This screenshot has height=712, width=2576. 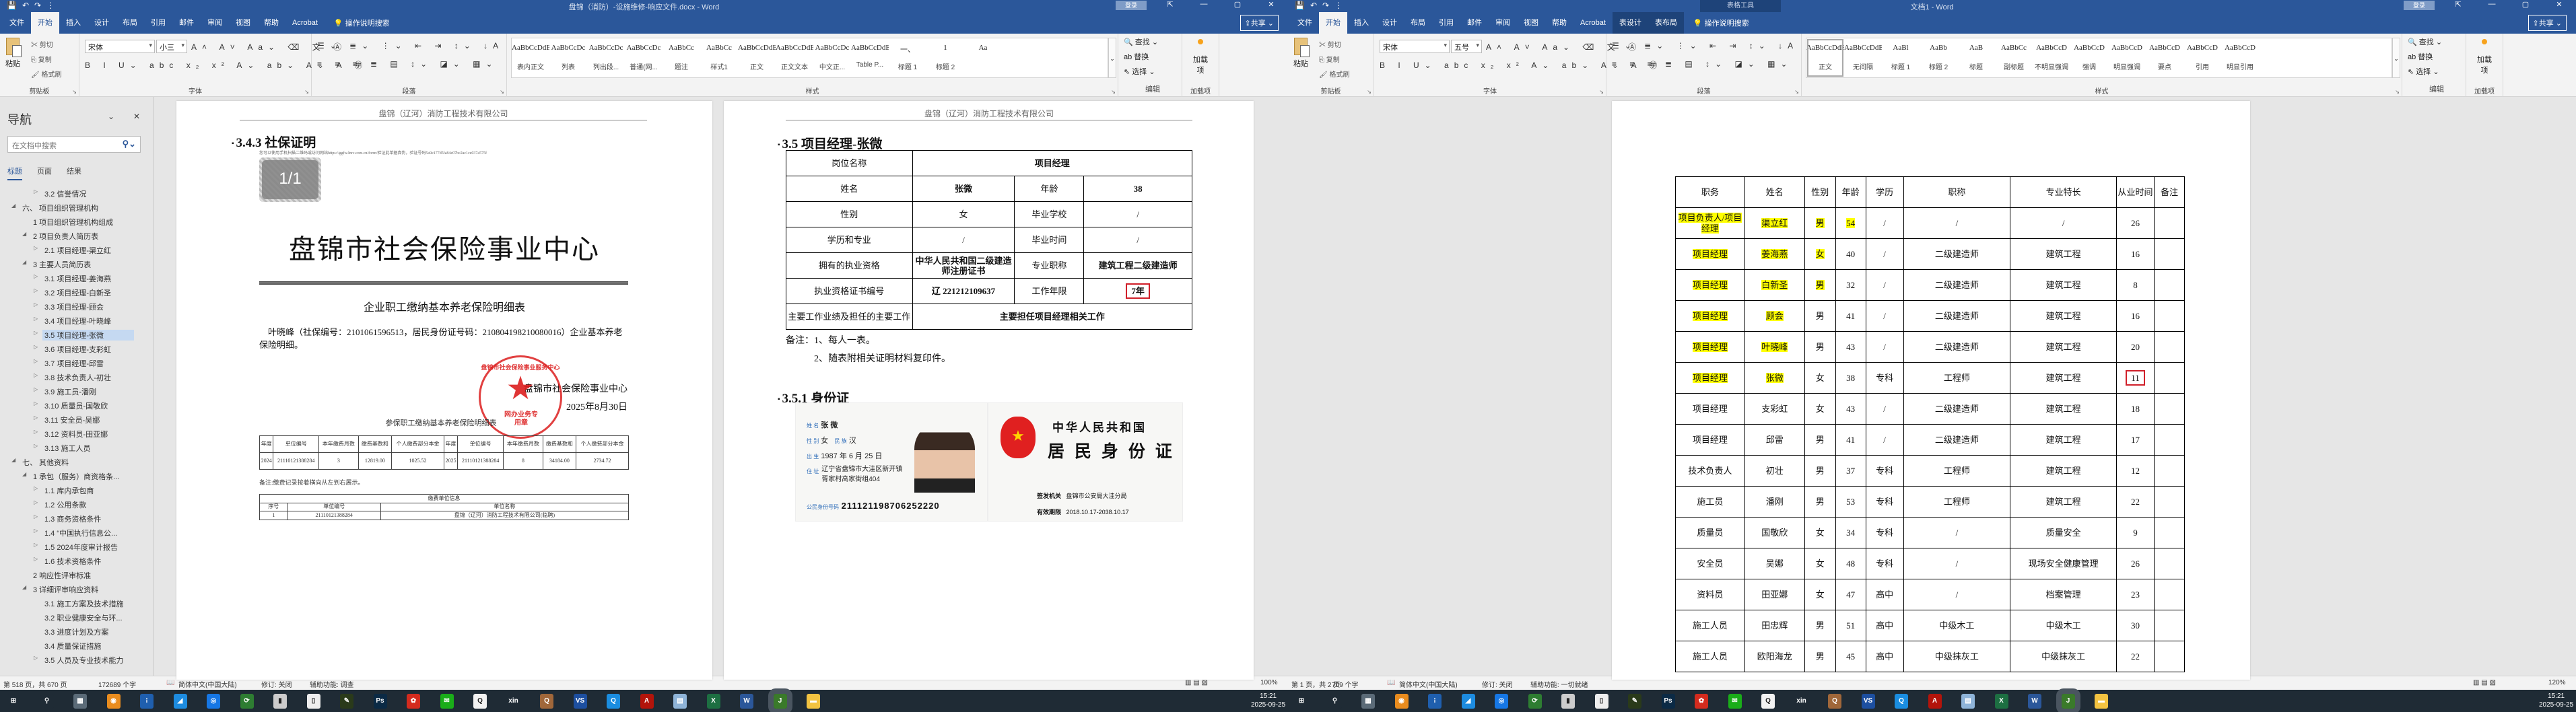 I want to click on system-clock: 15:21 2025-09-25, so click(x=1268, y=700).